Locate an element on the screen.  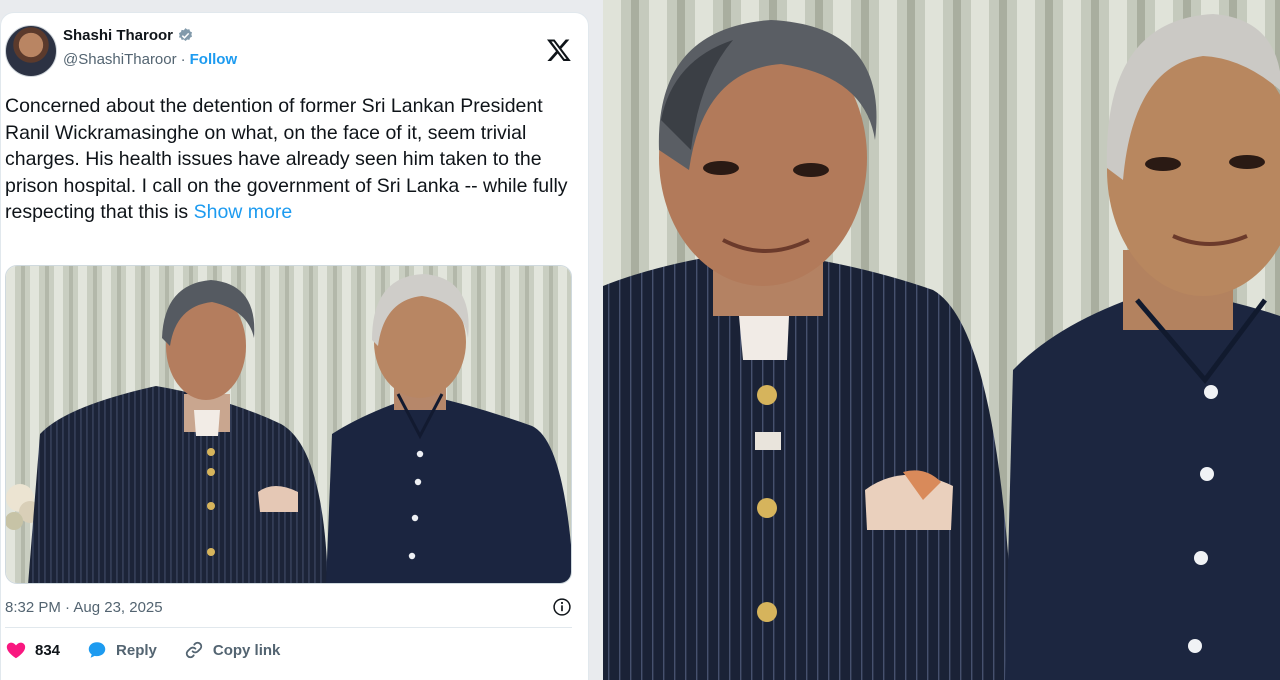
show-more-link: Show more is located at coordinates (243, 212).